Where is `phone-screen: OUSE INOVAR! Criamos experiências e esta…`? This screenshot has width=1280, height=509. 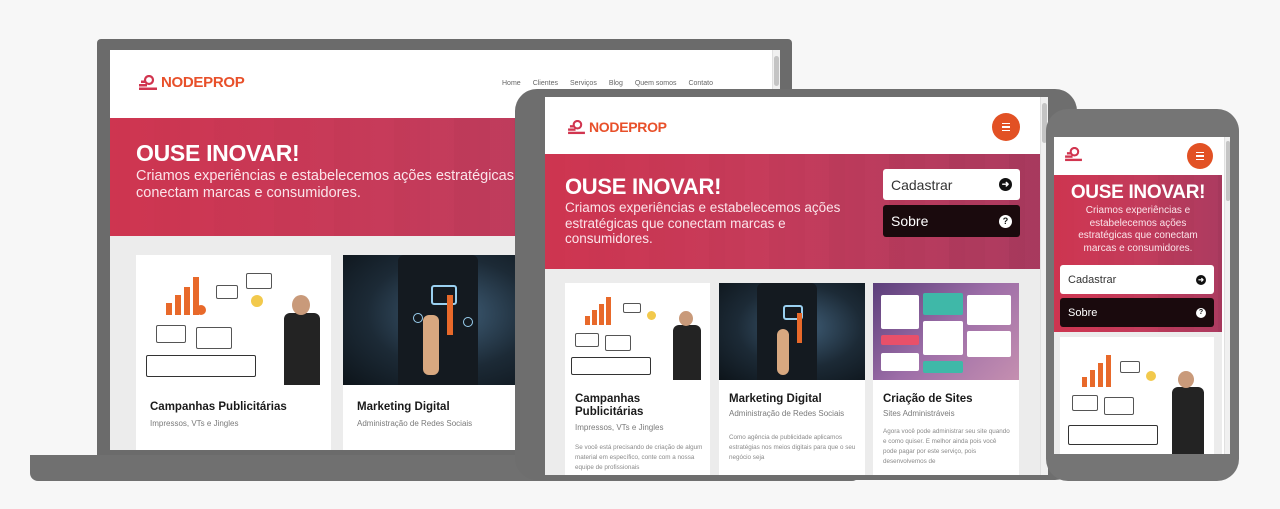
phone-screen: OUSE INOVAR! Criamos experiências e esta… is located at coordinates (1142, 295).